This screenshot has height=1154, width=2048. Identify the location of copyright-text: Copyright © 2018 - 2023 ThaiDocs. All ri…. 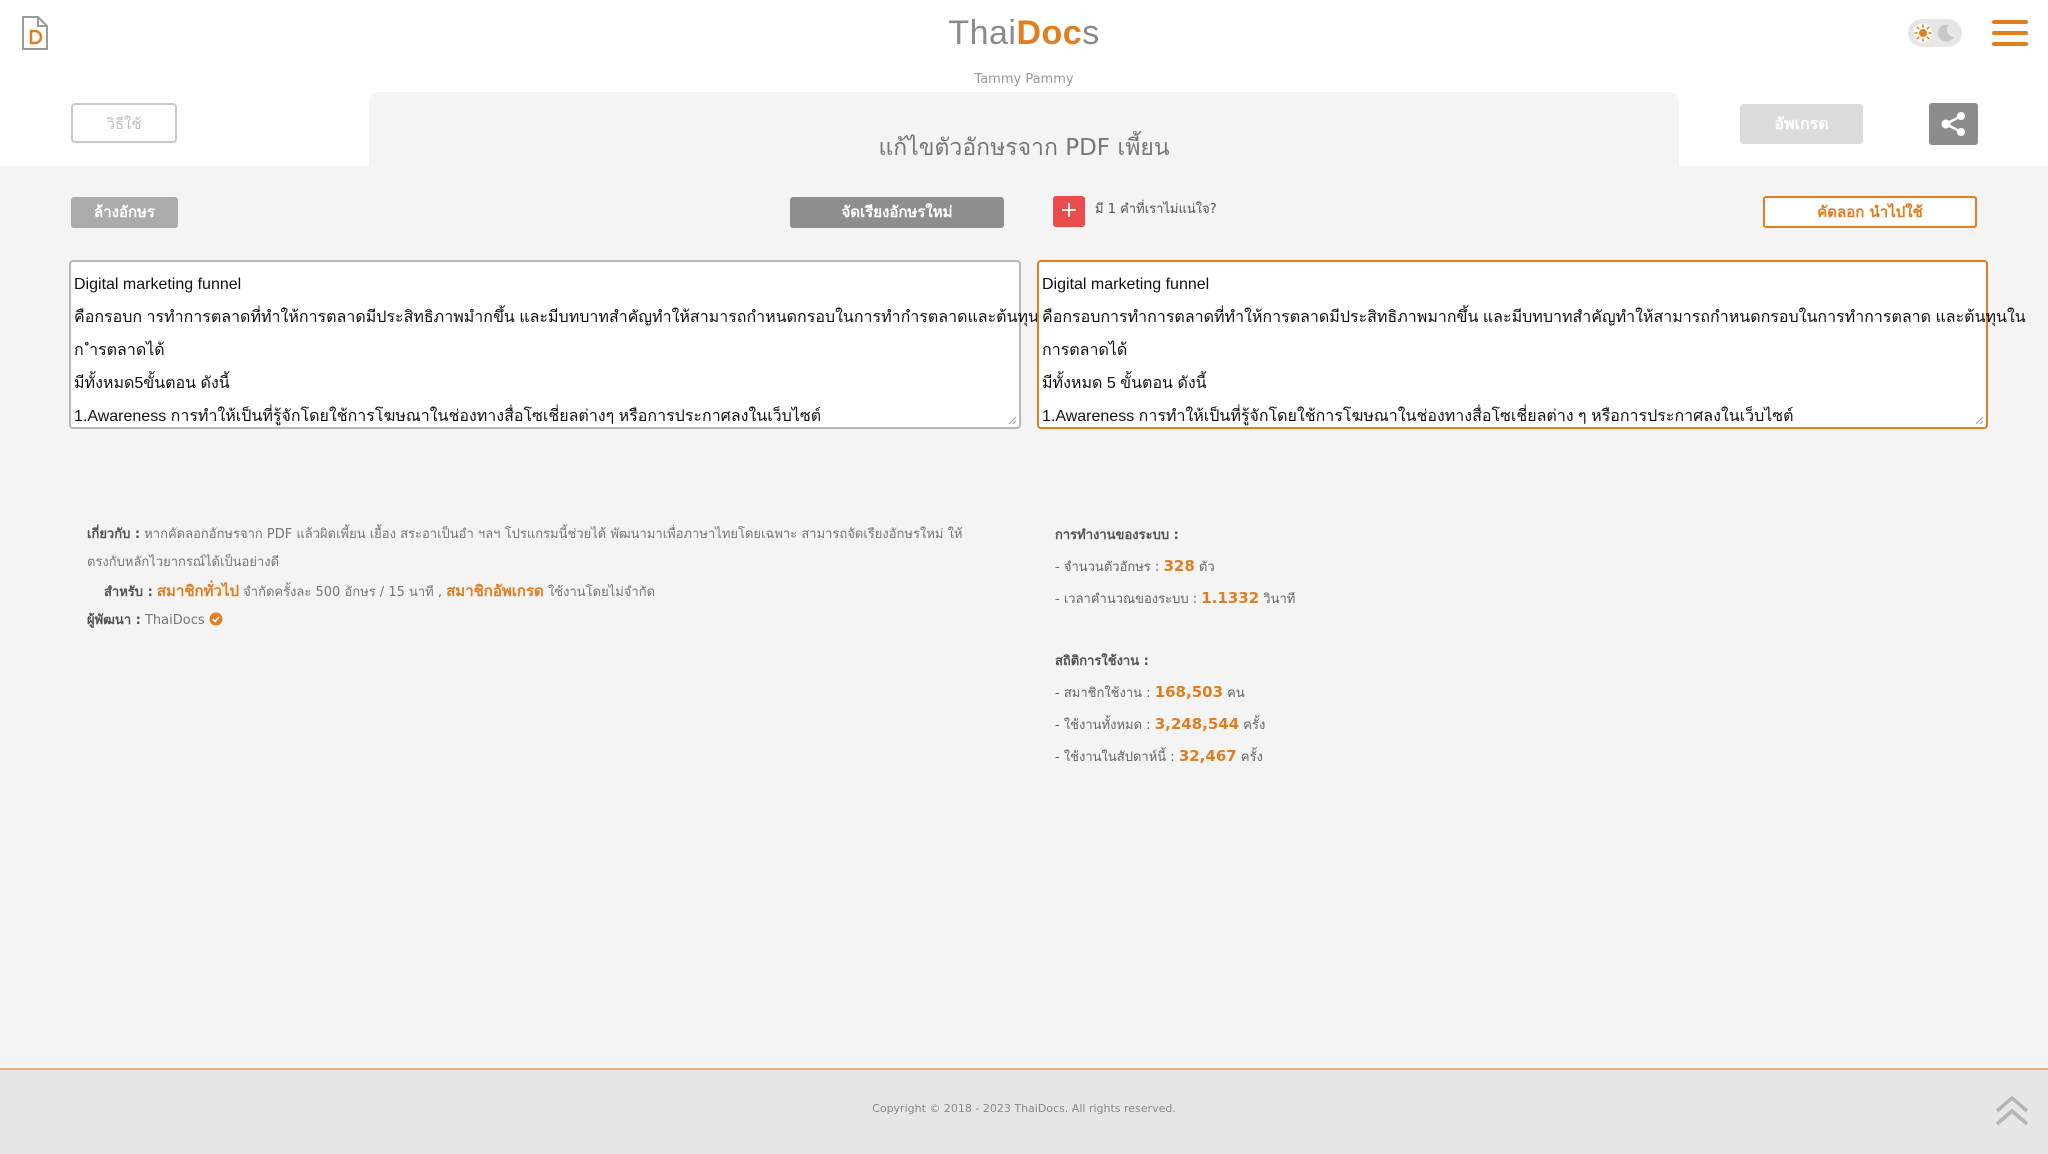
(1024, 1108).